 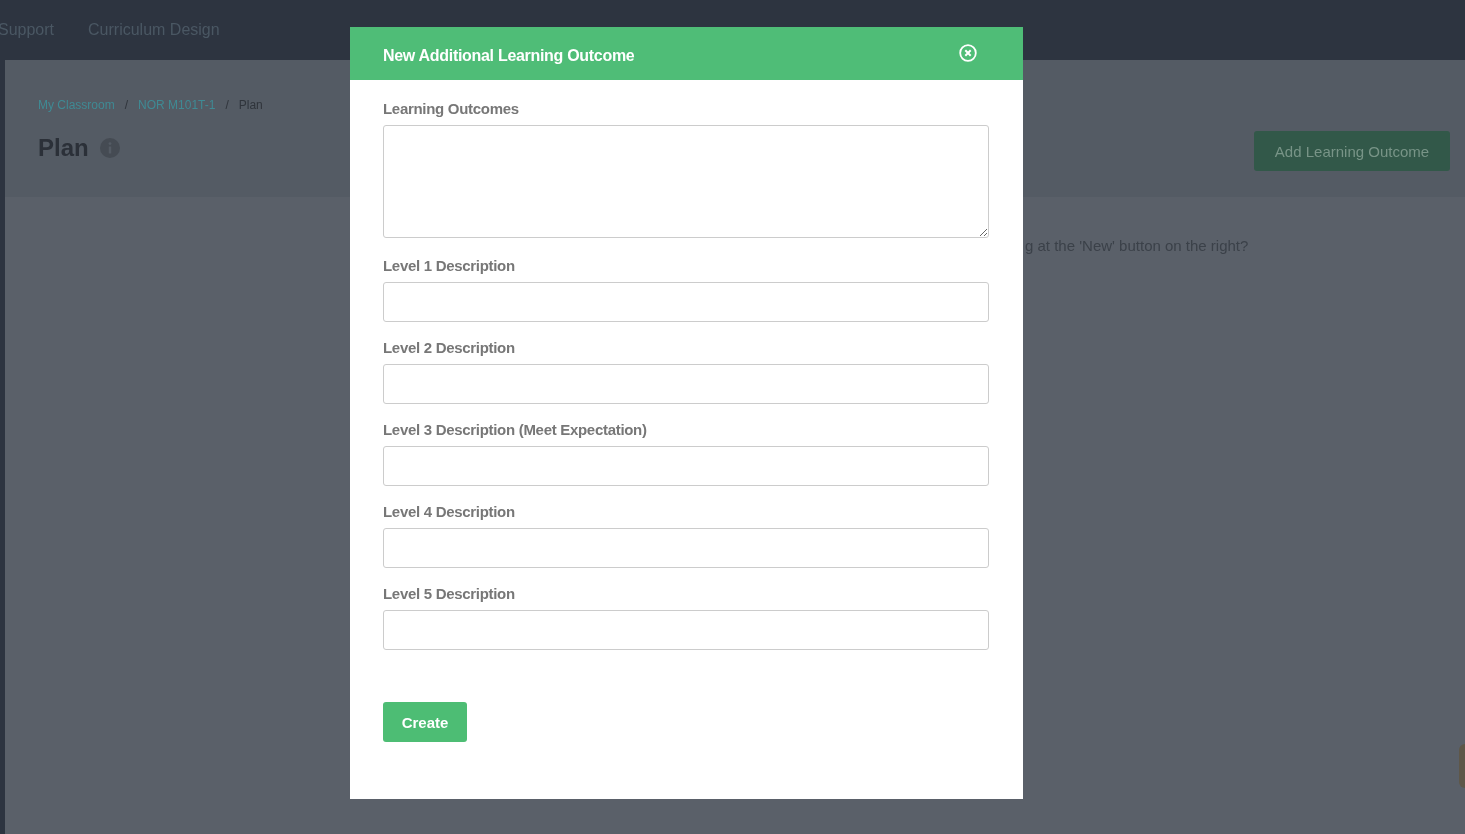 I want to click on round-button, so click(x=1462, y=766).